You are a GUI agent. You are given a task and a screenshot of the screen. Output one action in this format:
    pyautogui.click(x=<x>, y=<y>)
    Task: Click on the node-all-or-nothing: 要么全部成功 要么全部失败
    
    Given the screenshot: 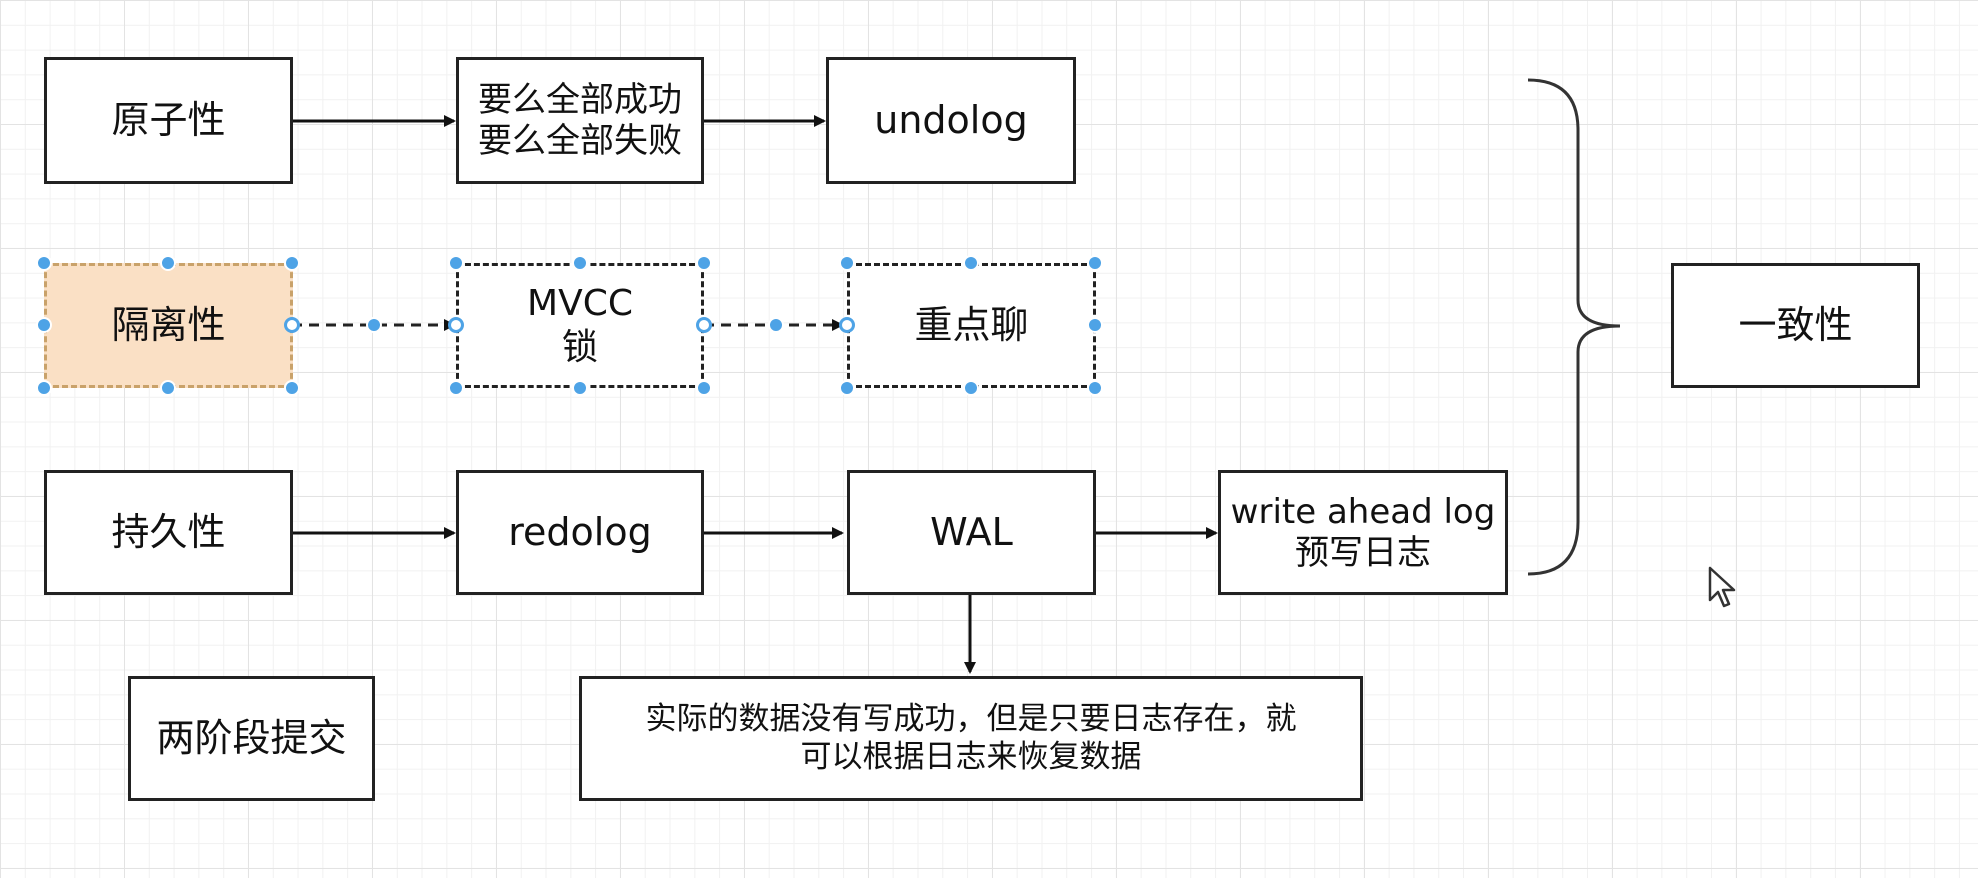 What is the action you would take?
    pyautogui.click(x=580, y=120)
    